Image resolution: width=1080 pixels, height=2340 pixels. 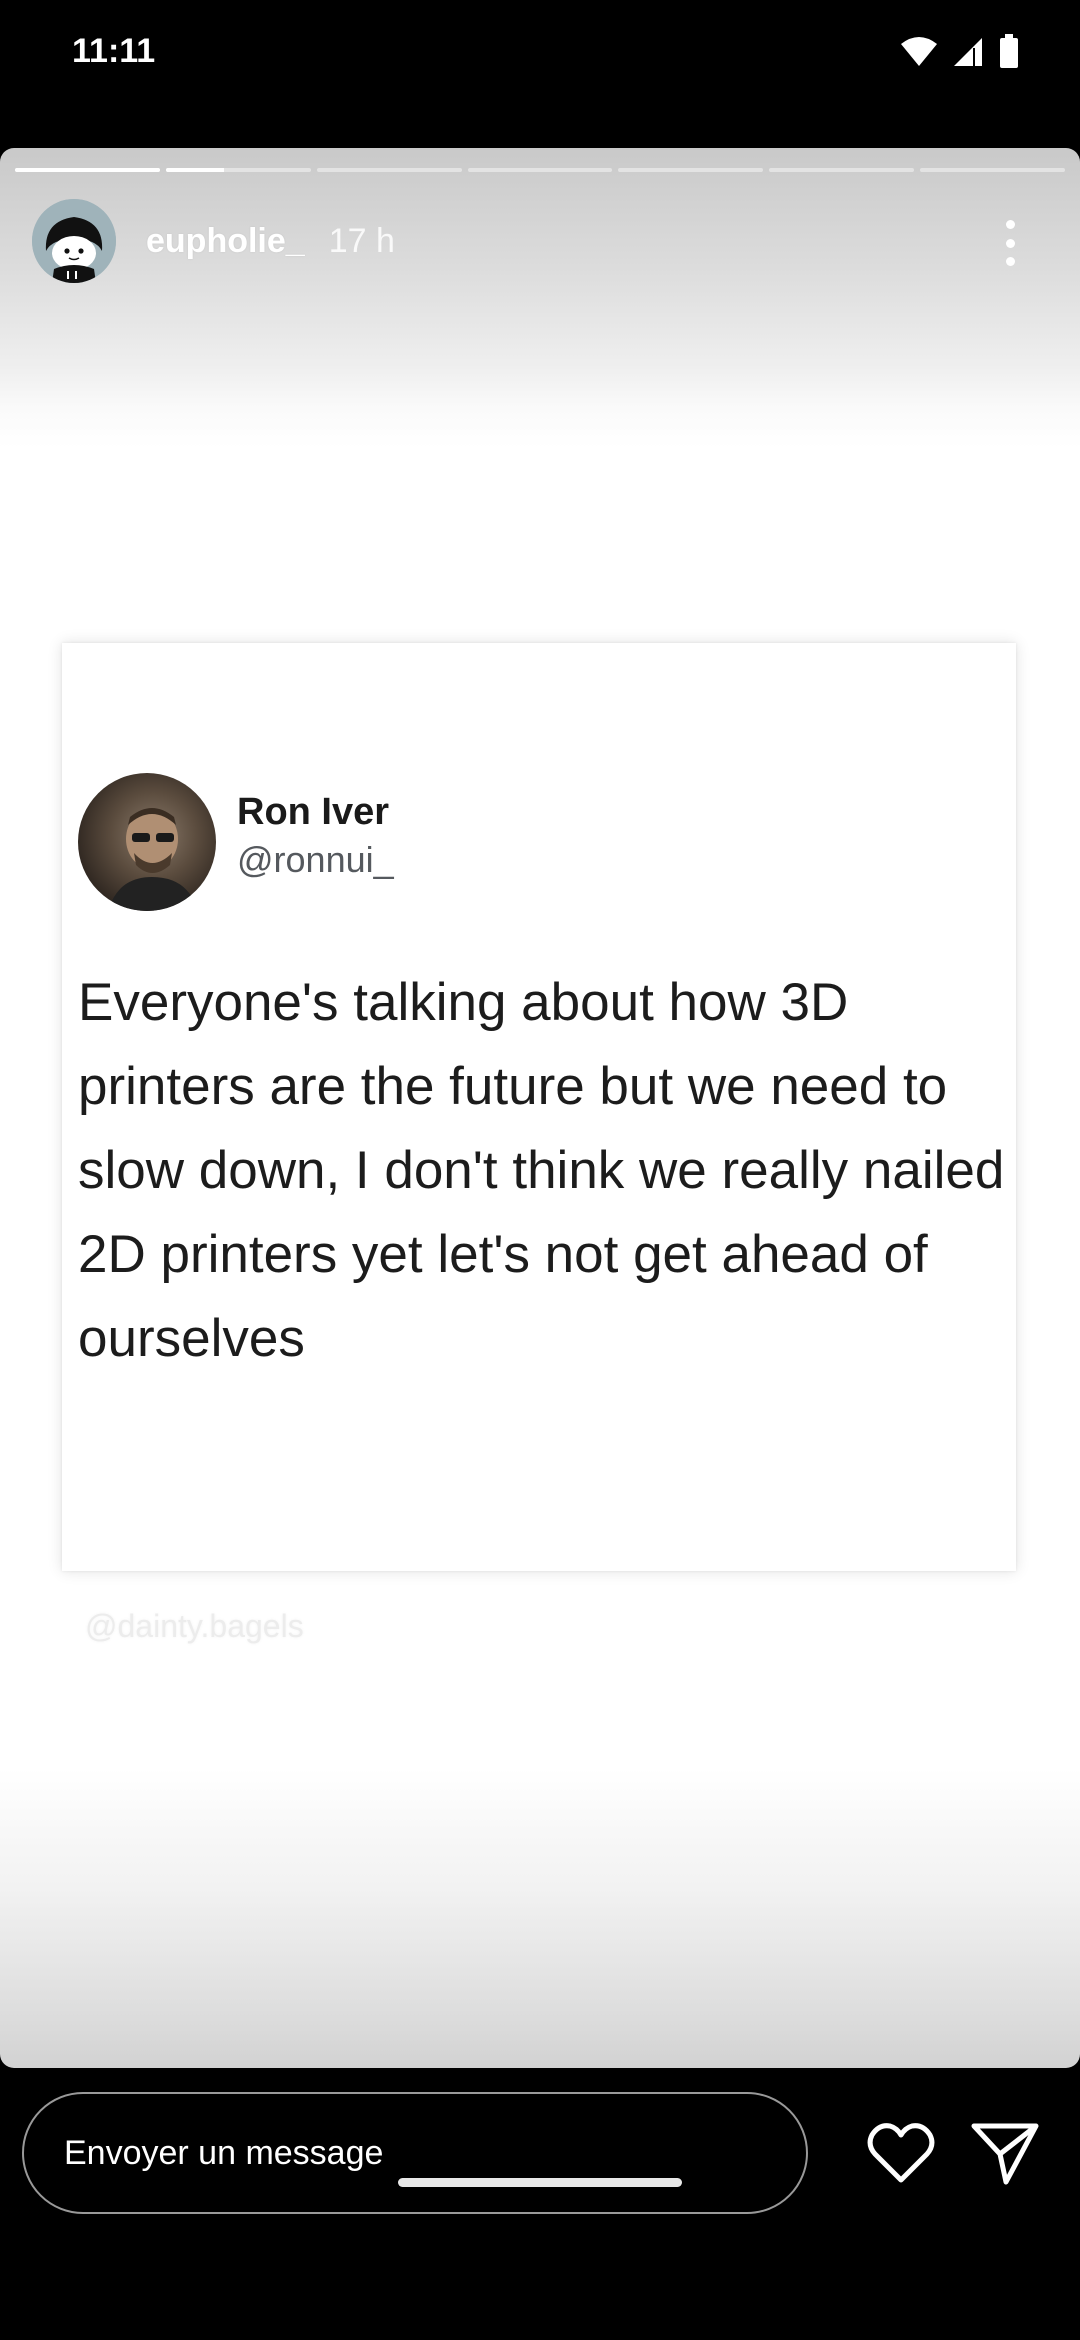 I want to click on tweet-author-name: Ron Iver, so click(x=313, y=812).